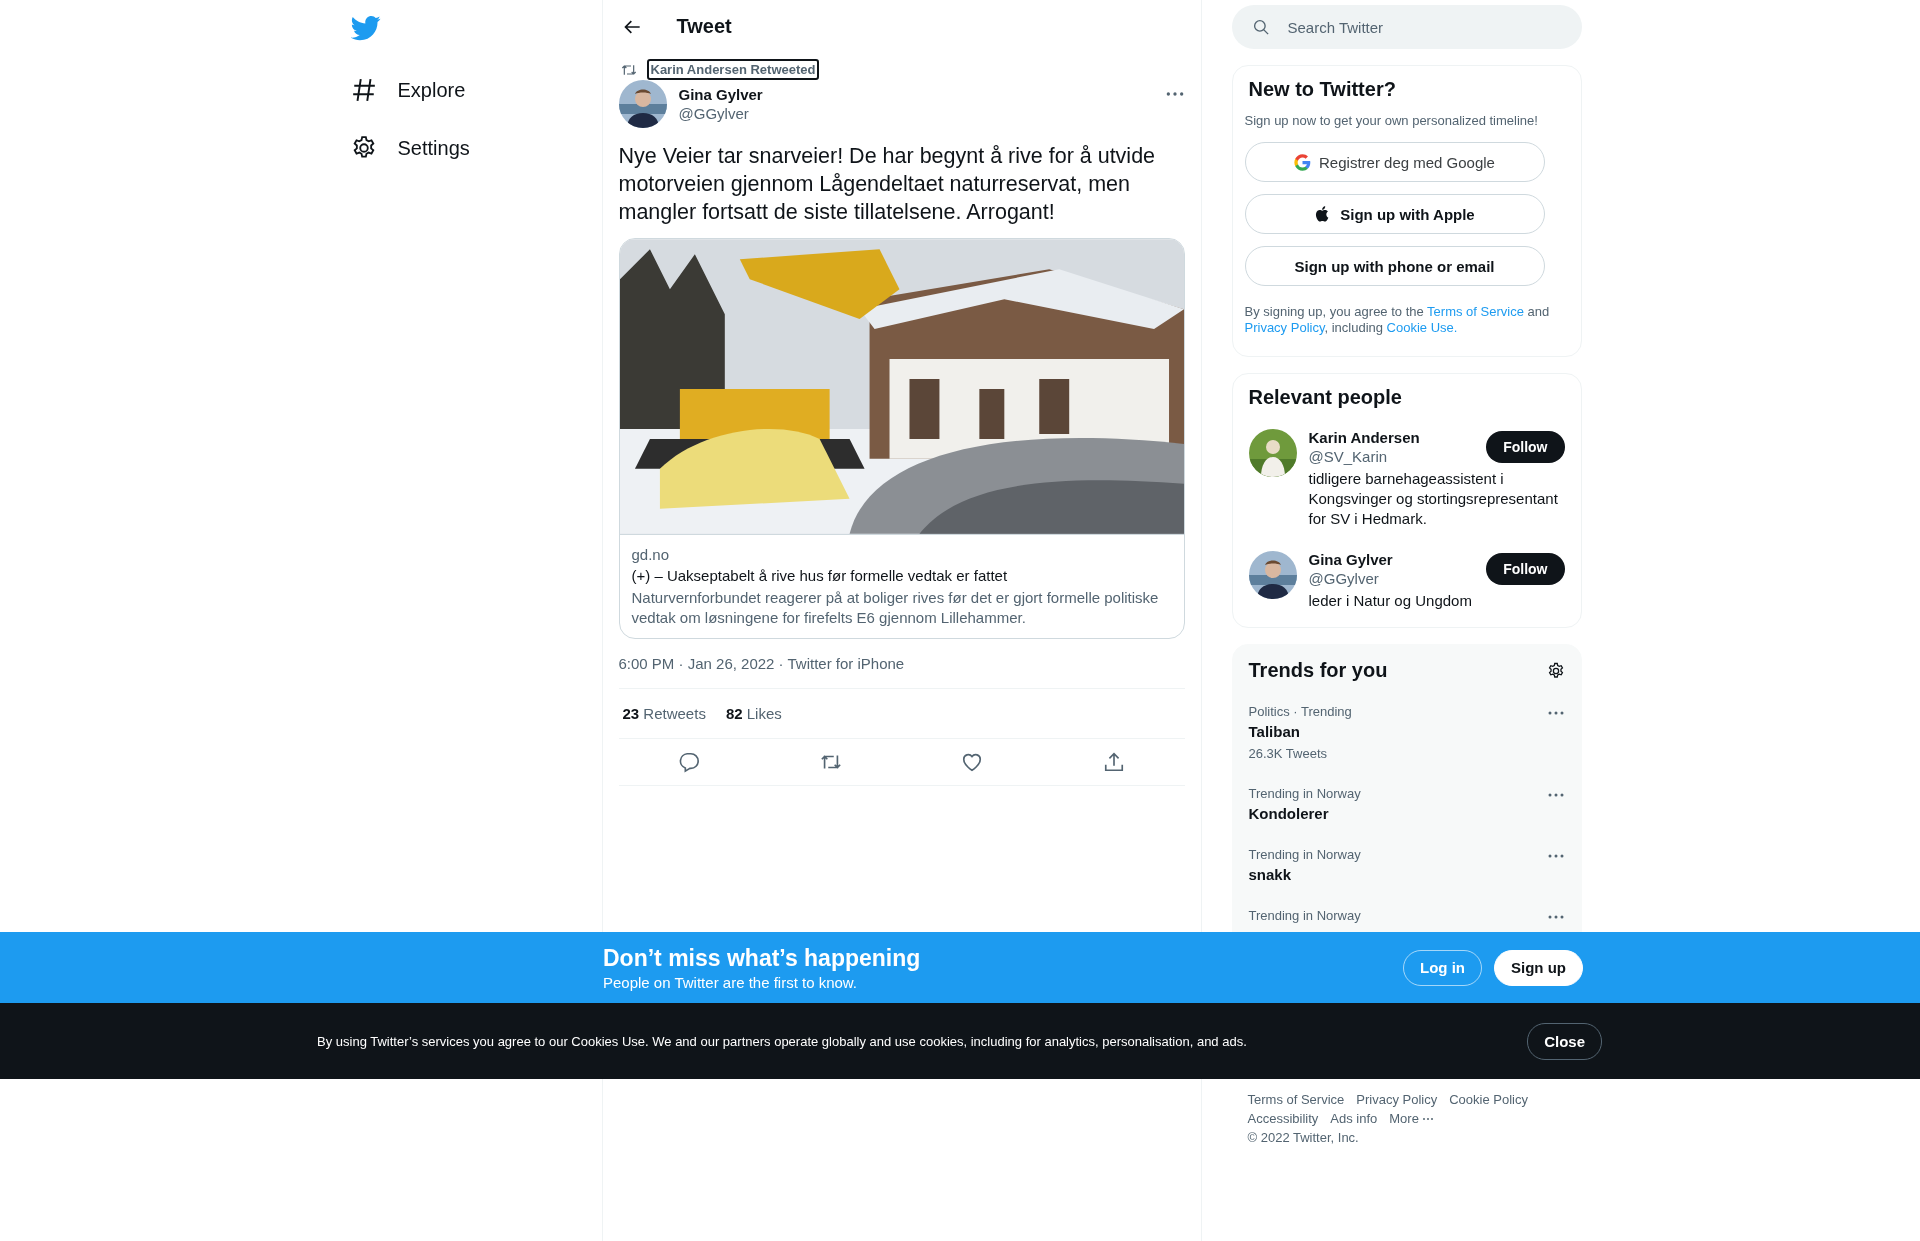 This screenshot has width=1920, height=1241. What do you see at coordinates (1274, 731) in the screenshot?
I see `trend-topic: Taliban` at bounding box center [1274, 731].